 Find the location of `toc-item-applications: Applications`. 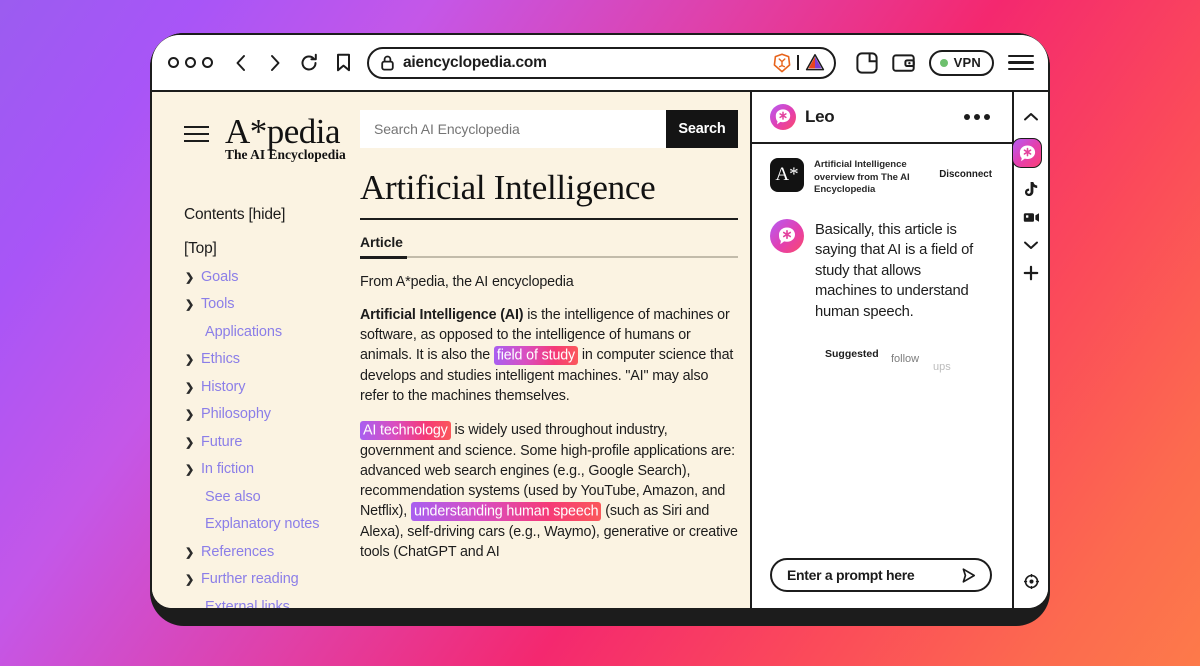

toc-item-applications: Applications is located at coordinates (265, 332).